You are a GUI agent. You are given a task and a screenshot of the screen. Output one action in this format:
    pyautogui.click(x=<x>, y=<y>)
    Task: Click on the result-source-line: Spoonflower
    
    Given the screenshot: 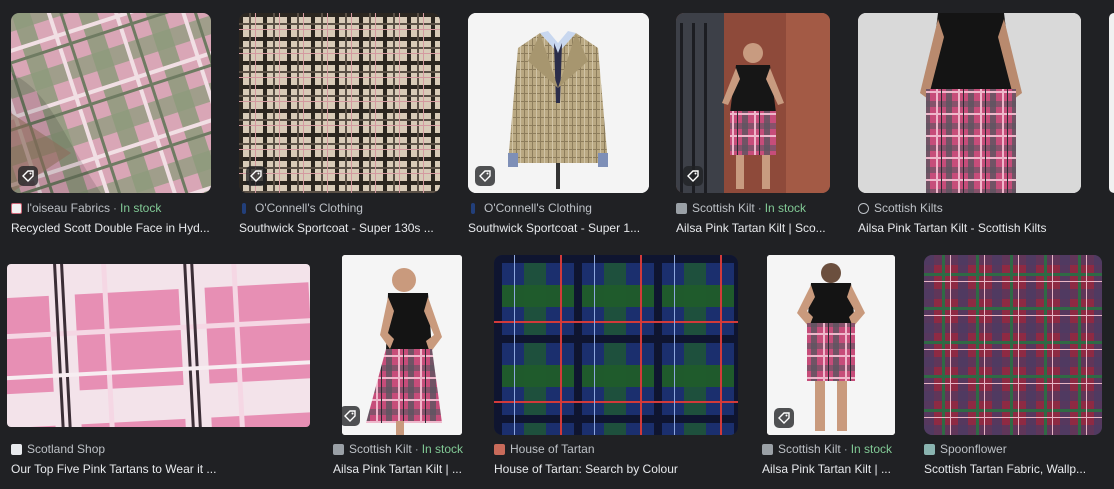 What is the action you would take?
    pyautogui.click(x=1013, y=449)
    